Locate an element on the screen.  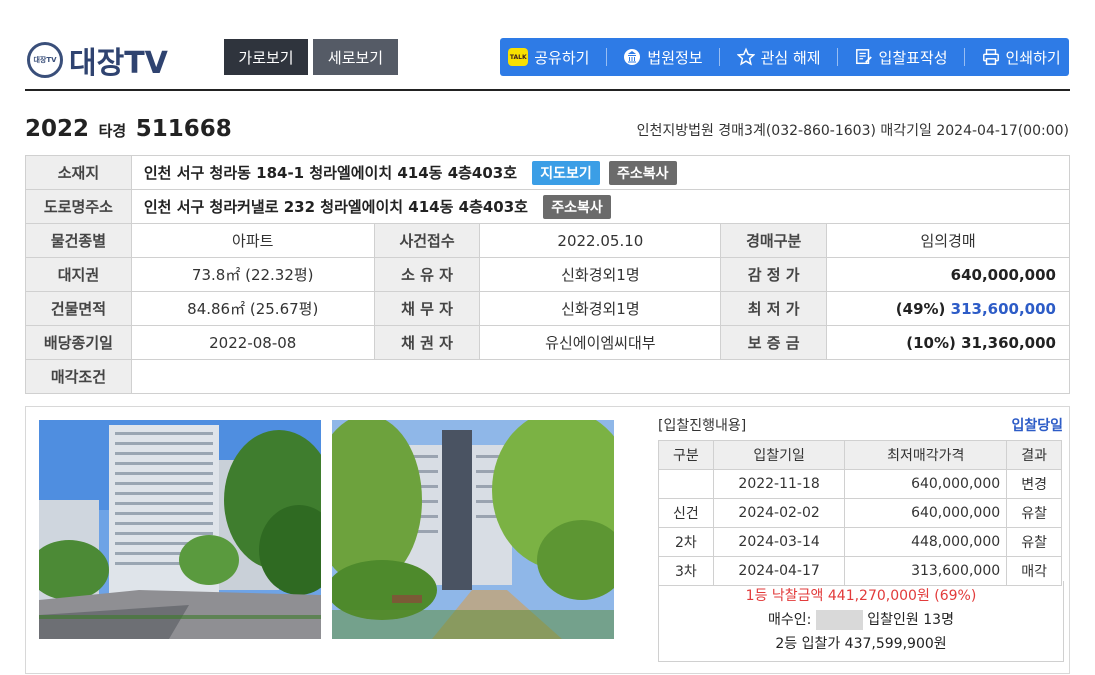
bid-kind is located at coordinates (686, 484).